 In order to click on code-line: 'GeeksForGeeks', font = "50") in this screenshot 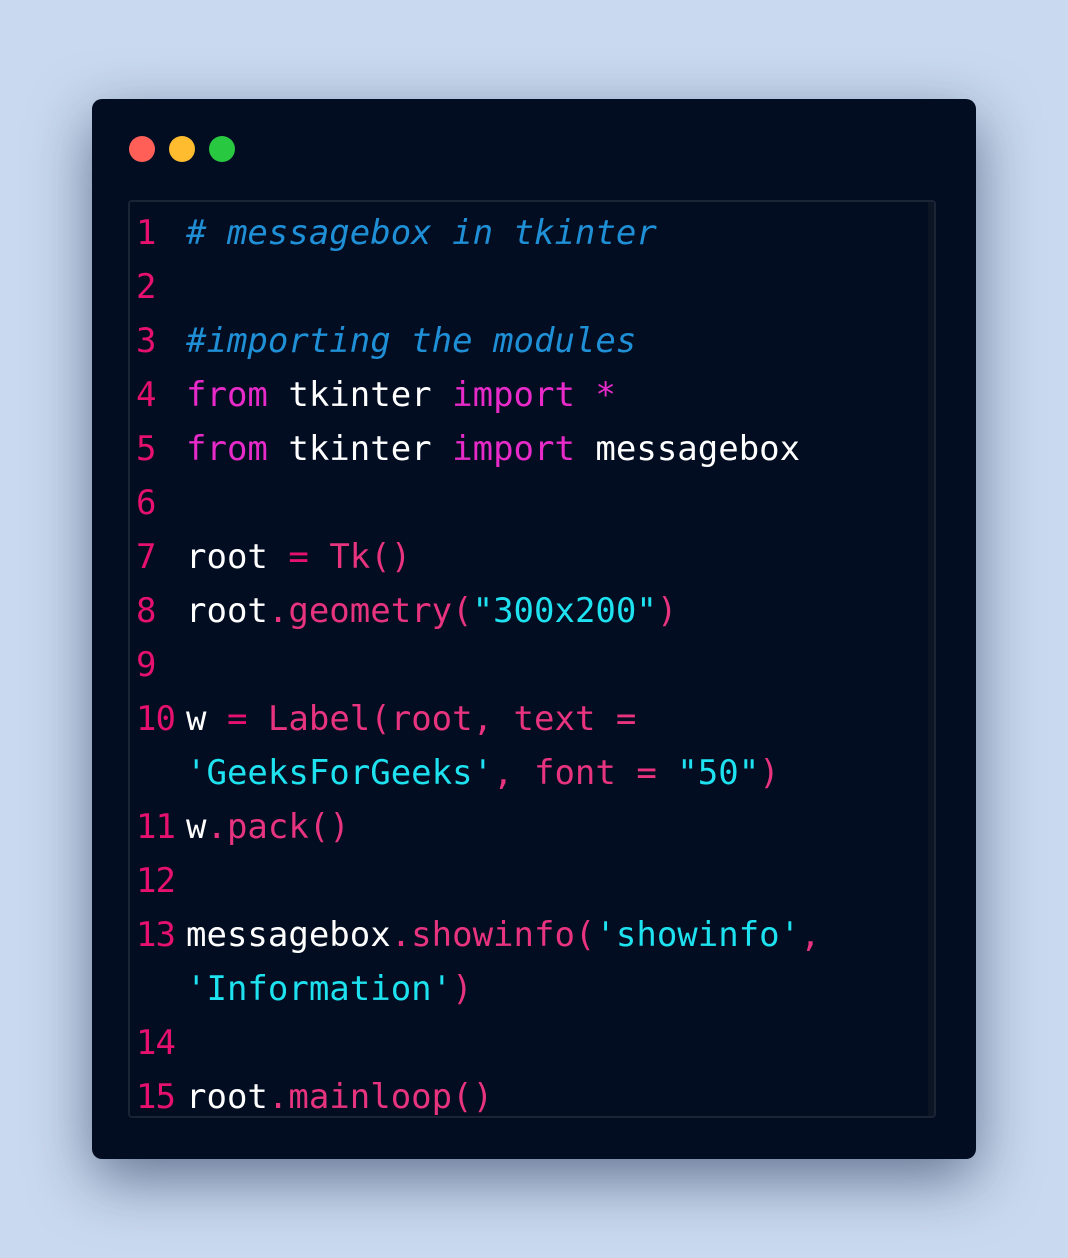, I will do `click(528, 773)`.